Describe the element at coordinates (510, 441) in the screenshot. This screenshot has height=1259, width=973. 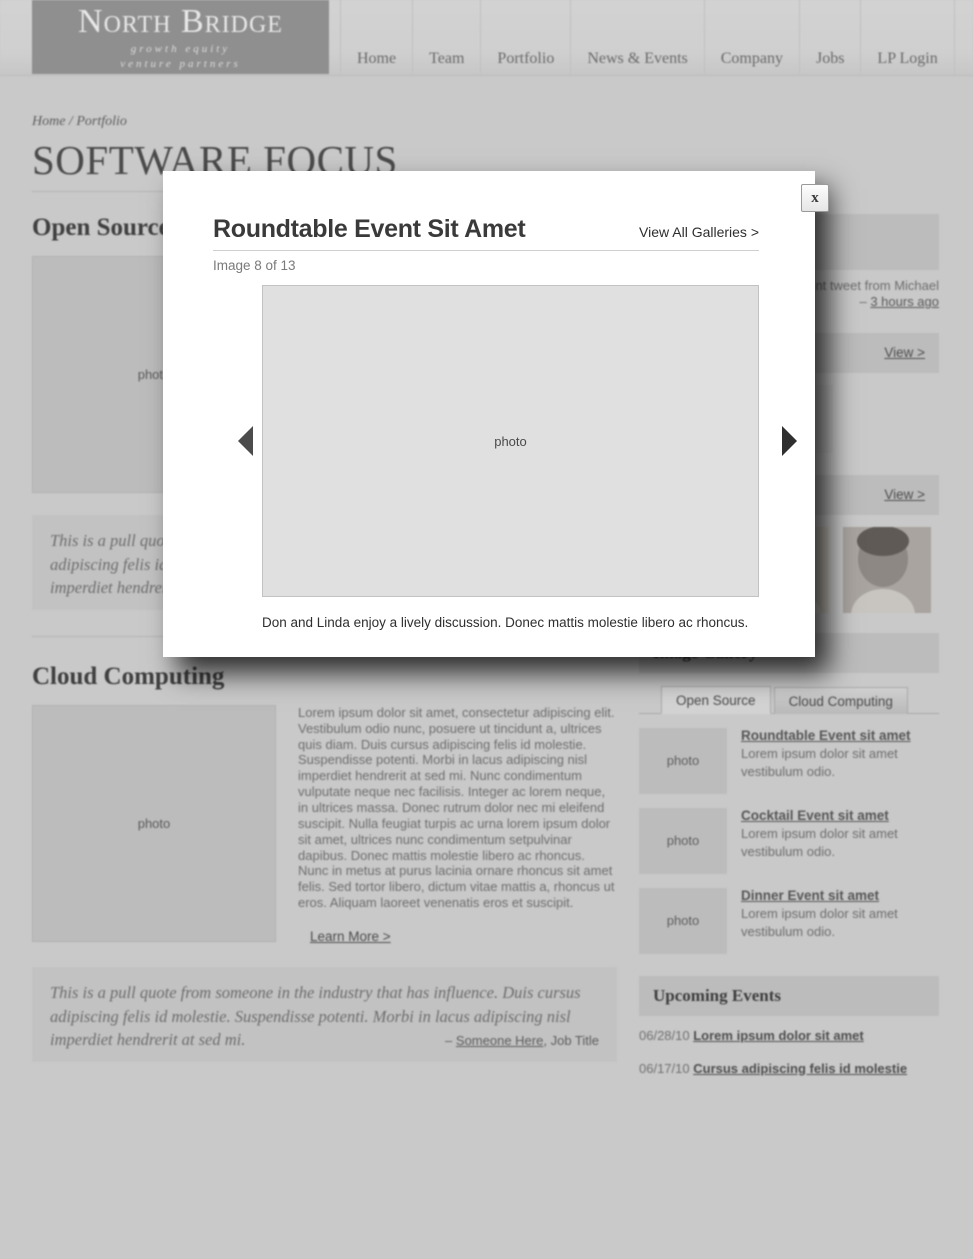
I see `modal-photo: photo` at that location.